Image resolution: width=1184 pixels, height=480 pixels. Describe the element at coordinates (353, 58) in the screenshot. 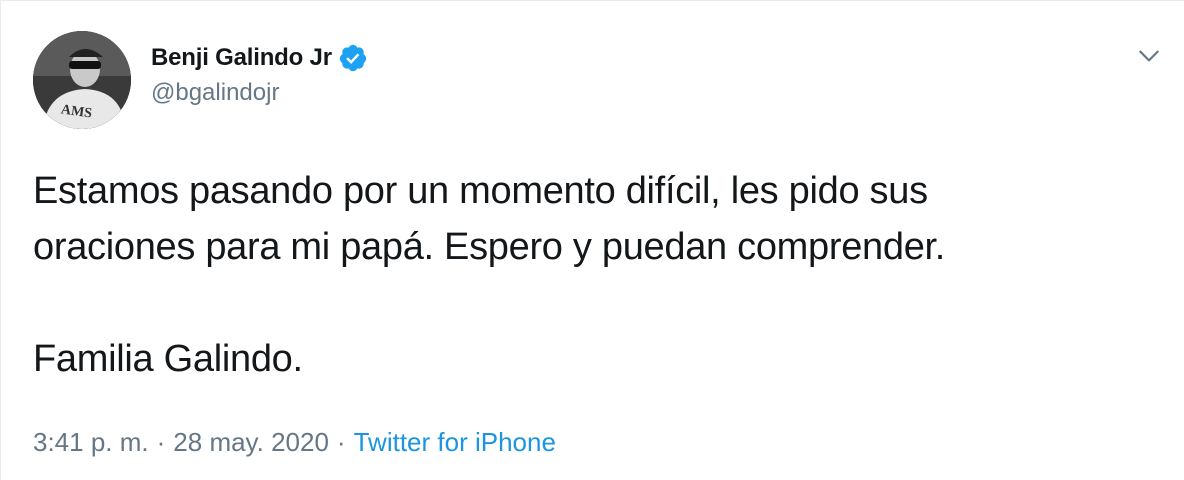

I see `verified-badge-icon` at that location.